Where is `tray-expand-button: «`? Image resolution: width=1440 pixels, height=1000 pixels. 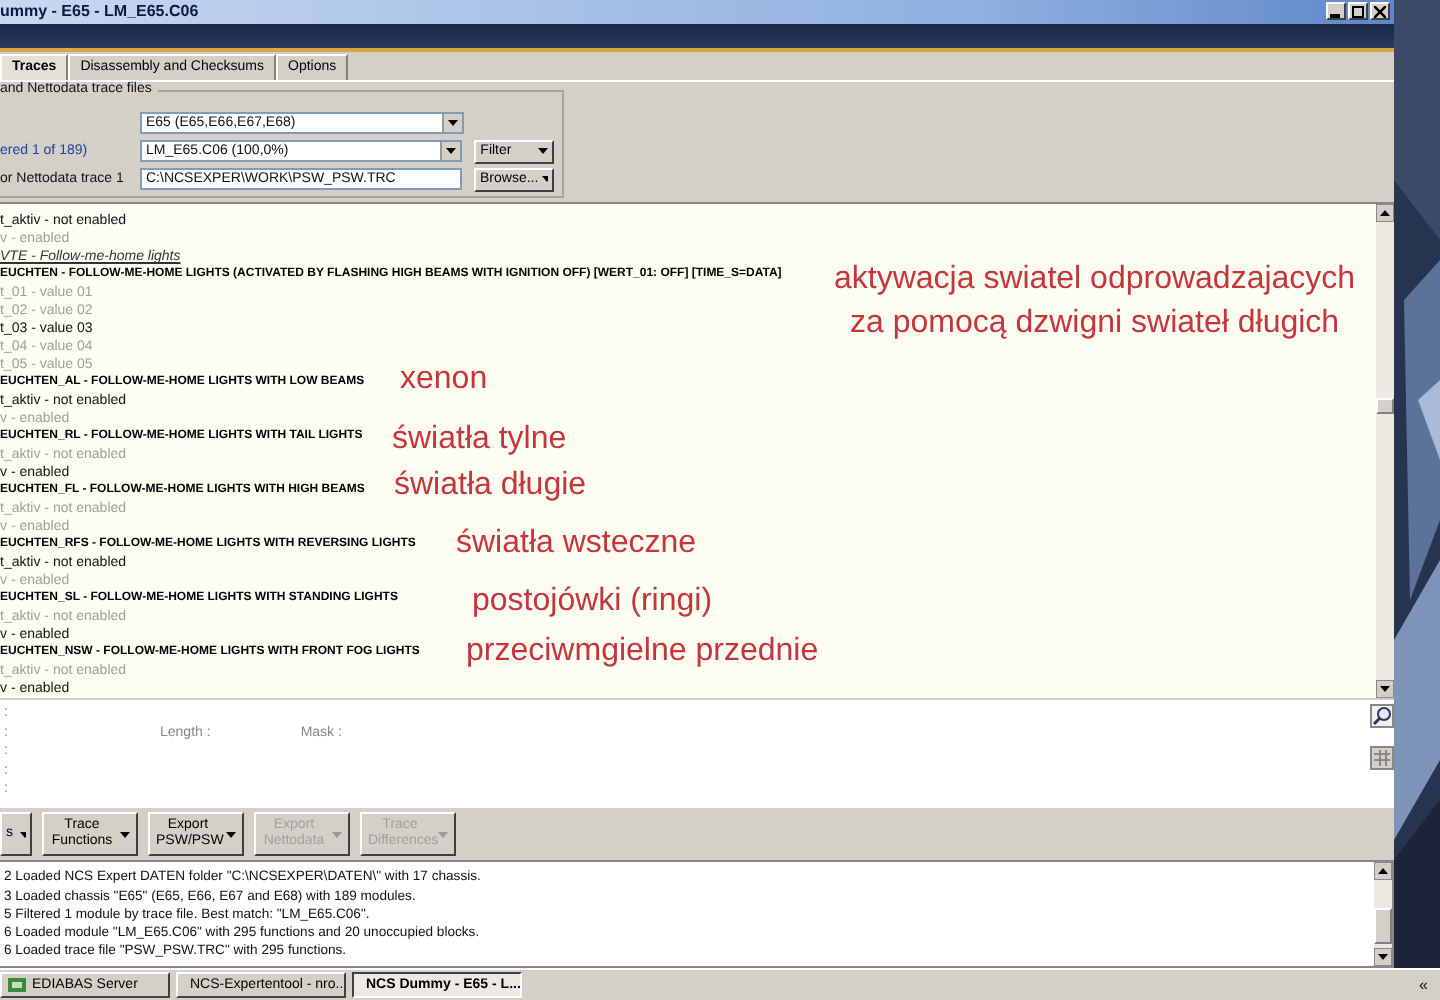
tray-expand-button: « is located at coordinates (1423, 985).